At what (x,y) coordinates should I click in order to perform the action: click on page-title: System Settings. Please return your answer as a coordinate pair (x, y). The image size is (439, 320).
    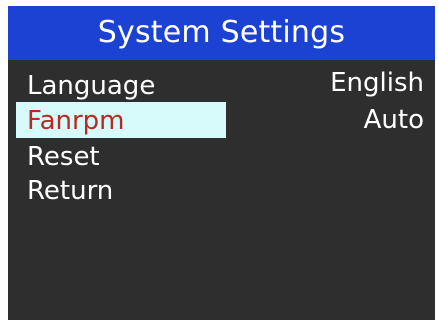
    Looking at the image, I should click on (221, 32).